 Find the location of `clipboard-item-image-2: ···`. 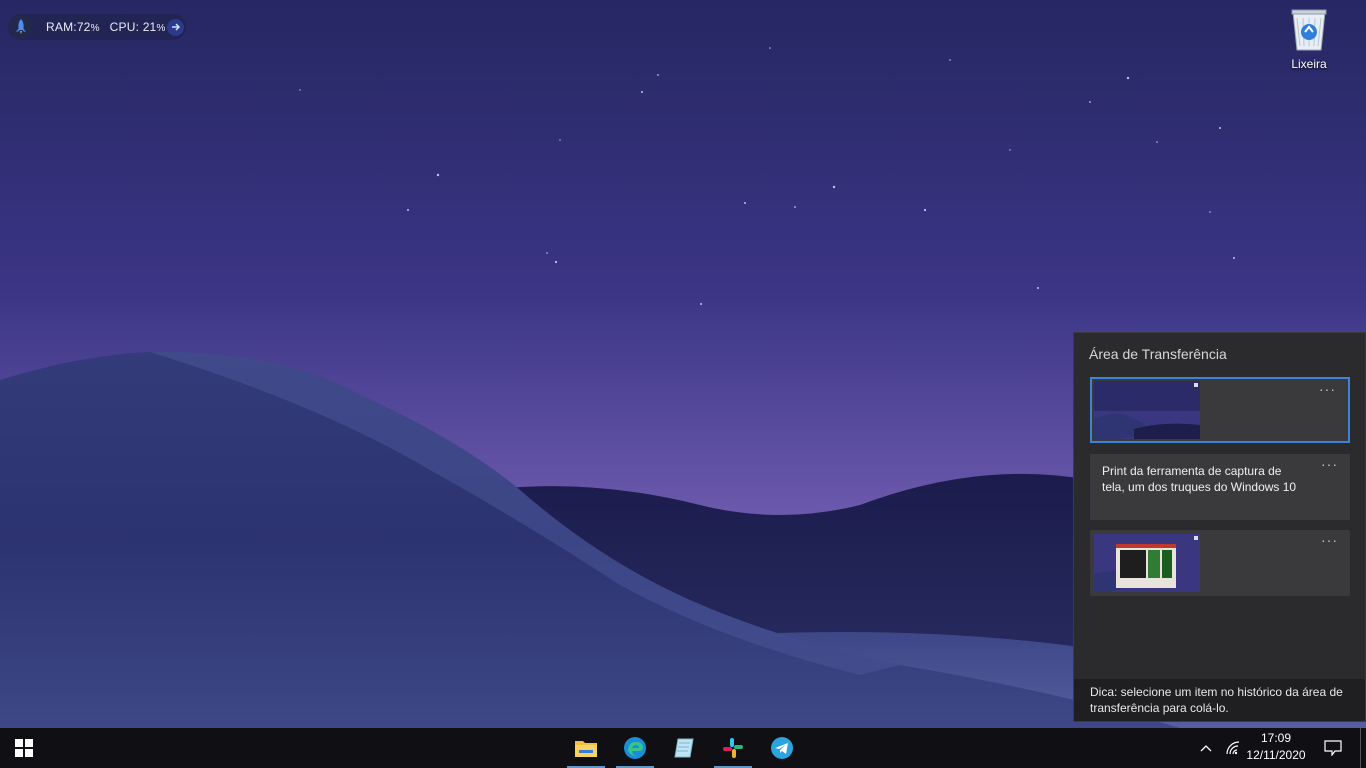

clipboard-item-image-2: ··· is located at coordinates (1220, 563).